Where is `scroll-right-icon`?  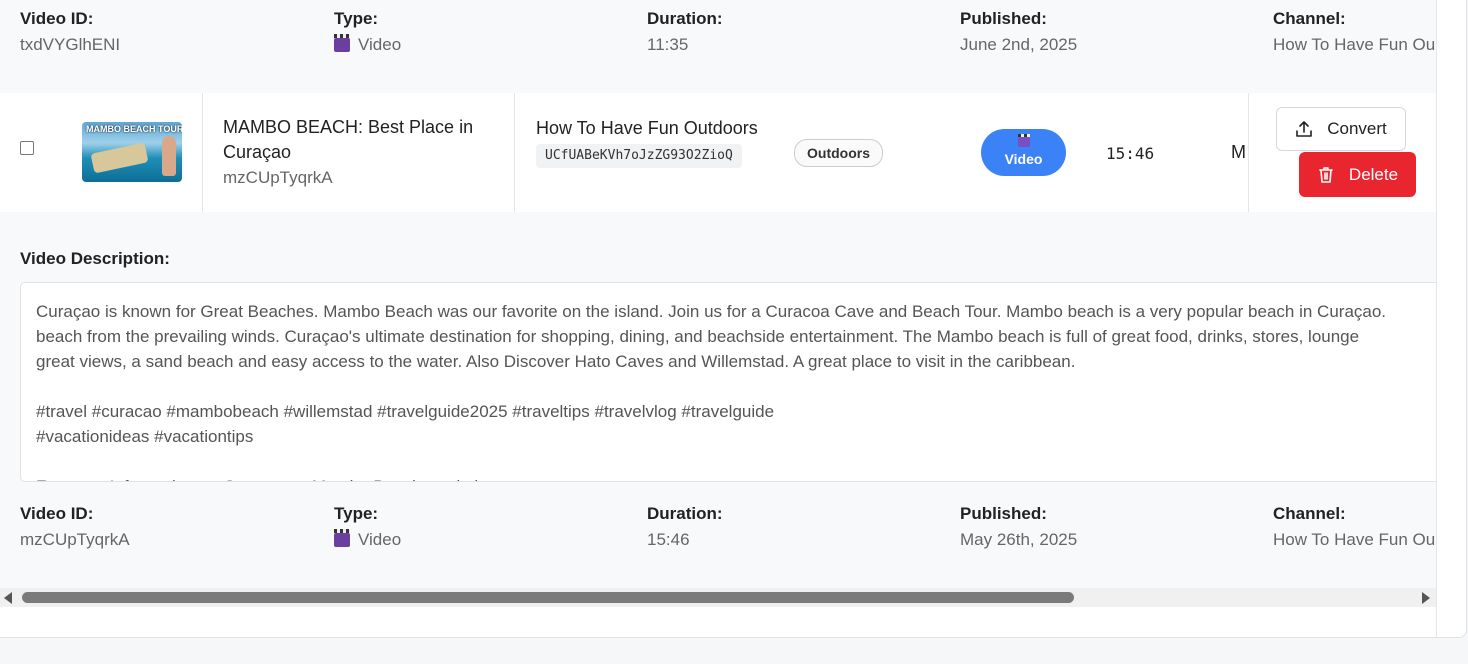 scroll-right-icon is located at coordinates (1426, 598).